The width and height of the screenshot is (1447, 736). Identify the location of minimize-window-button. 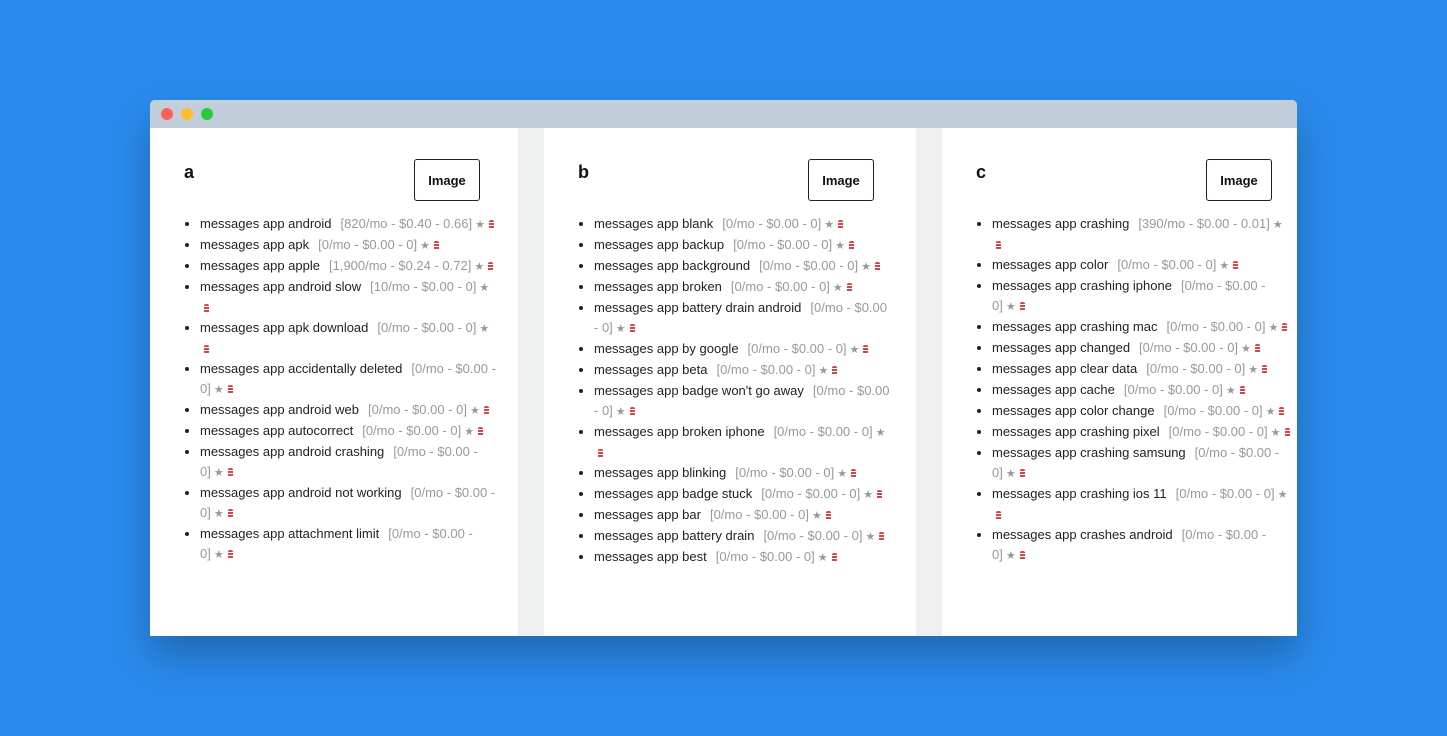
(187, 114).